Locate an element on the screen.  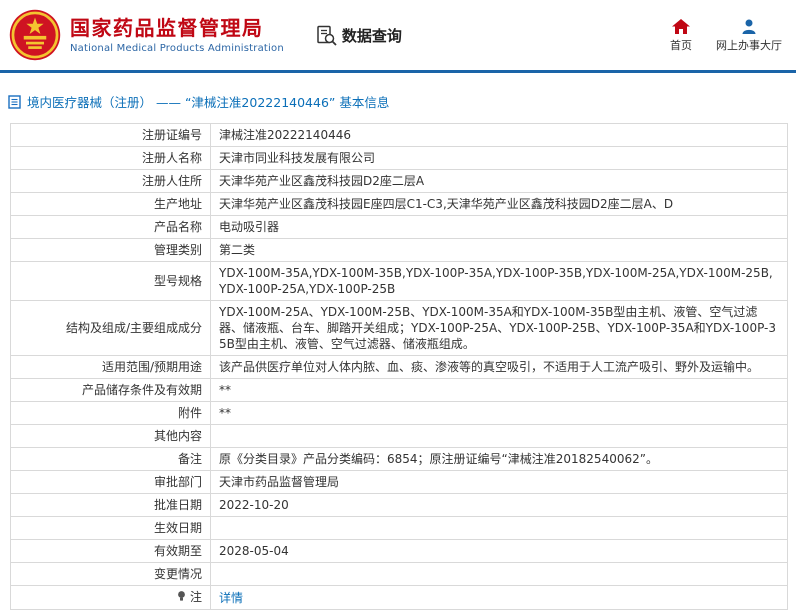
document-icon is located at coordinates (14, 101).